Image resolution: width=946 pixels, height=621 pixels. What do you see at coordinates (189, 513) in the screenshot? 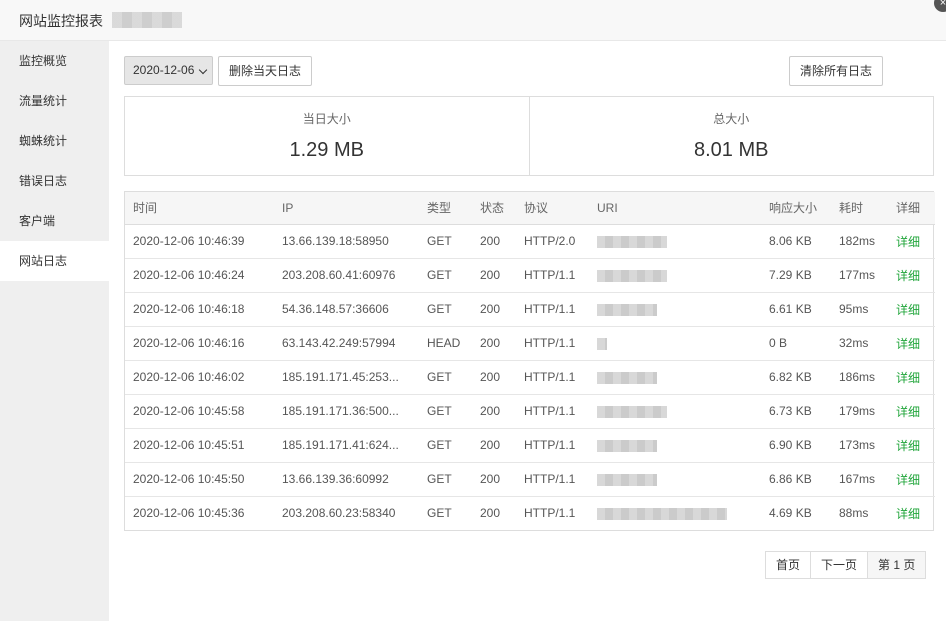
I see `cell-time: 2020-12-06 10:45:36` at bounding box center [189, 513].